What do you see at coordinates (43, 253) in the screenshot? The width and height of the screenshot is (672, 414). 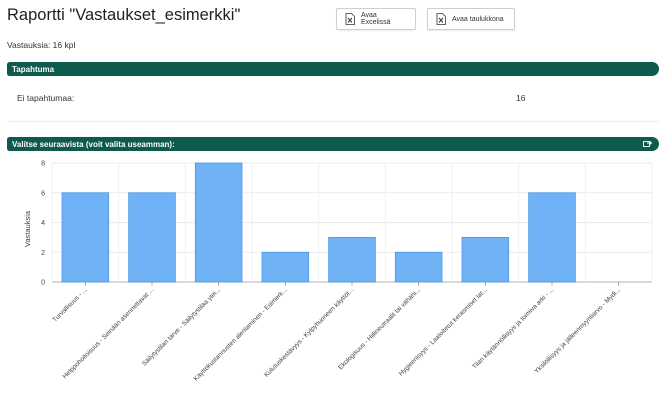 I see `y-tick-label: 2` at bounding box center [43, 253].